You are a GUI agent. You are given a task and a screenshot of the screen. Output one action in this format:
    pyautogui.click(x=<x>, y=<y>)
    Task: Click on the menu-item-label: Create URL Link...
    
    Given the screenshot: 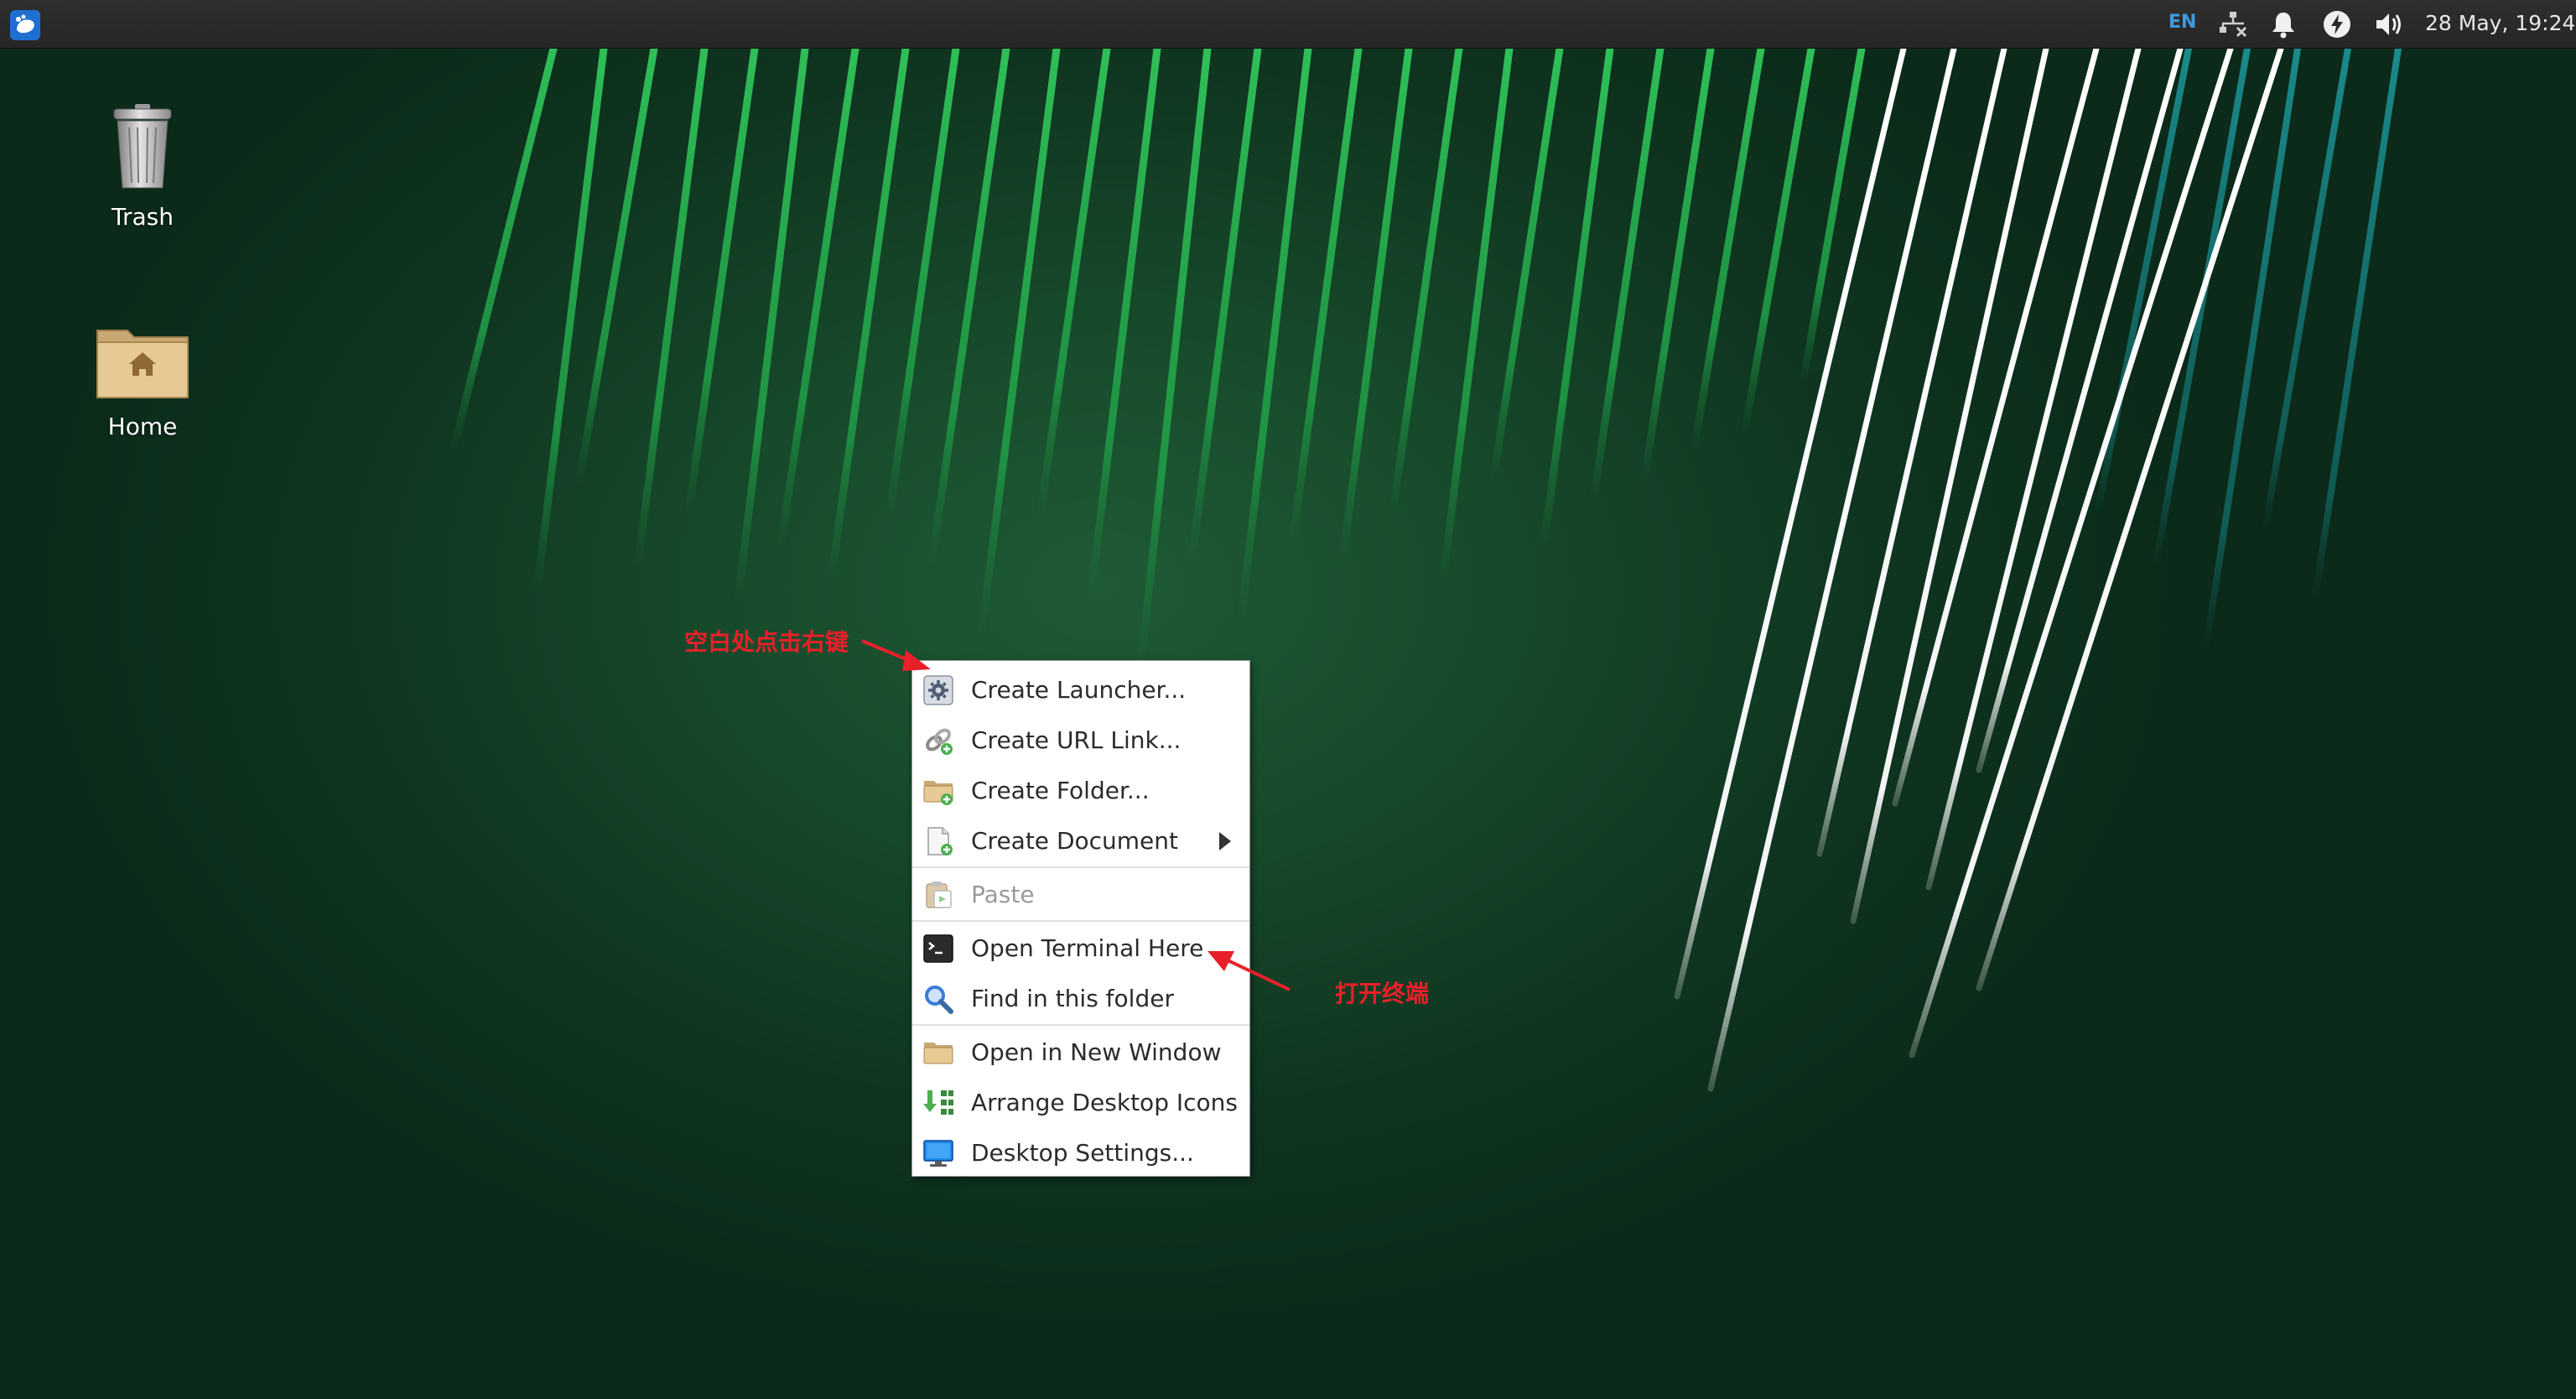 What is the action you would take?
    pyautogui.click(x=1076, y=740)
    